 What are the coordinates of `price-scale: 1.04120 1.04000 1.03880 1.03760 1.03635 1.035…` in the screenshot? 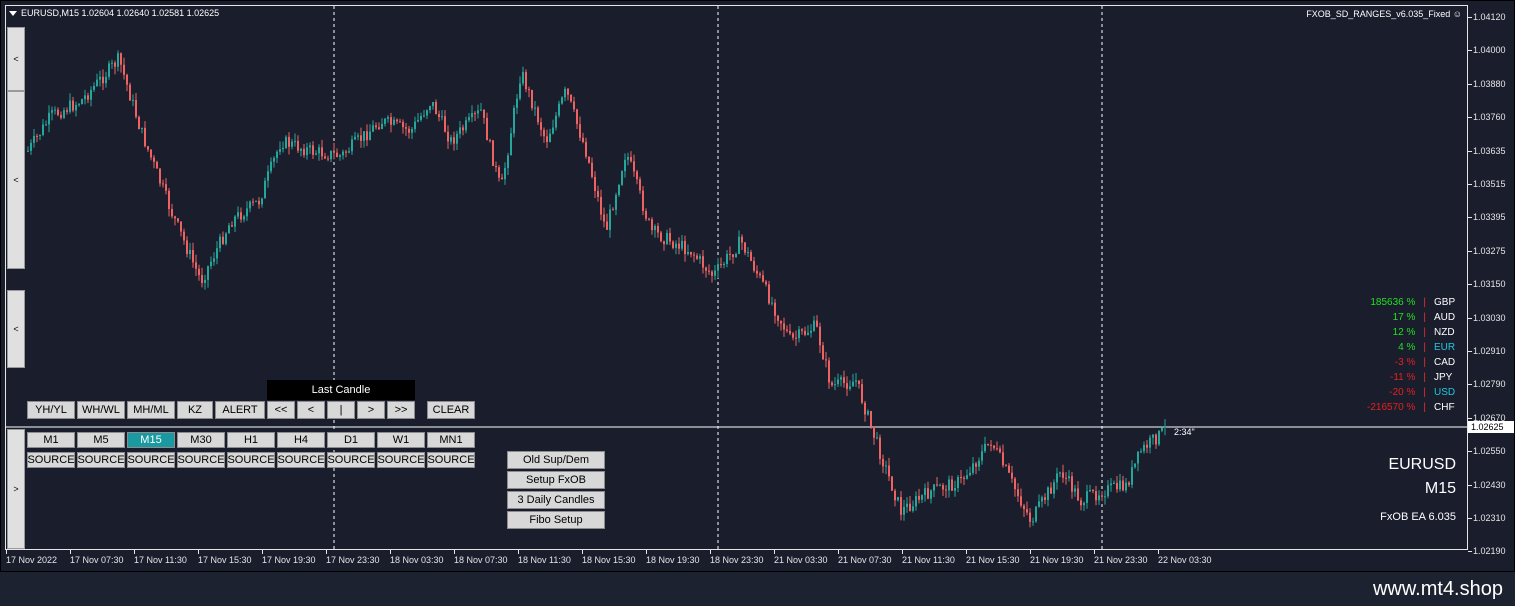 It's located at (1491, 280).